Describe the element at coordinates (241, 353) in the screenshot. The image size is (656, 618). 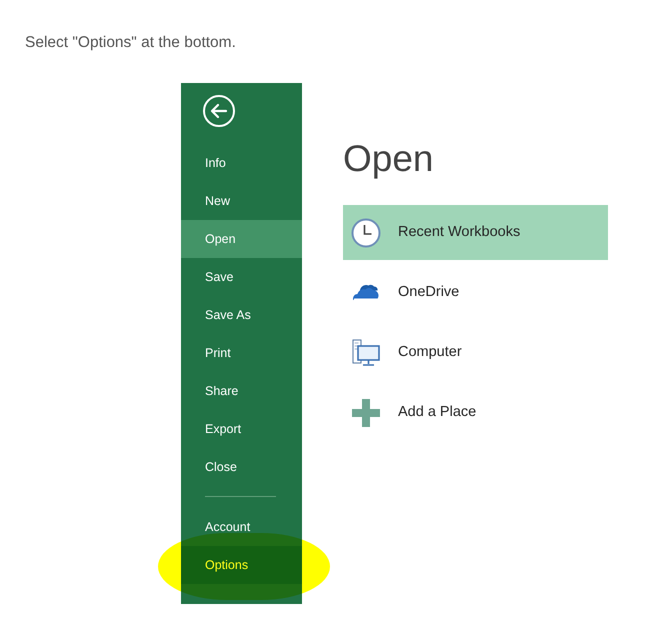
I see `sidebar-item: Print` at that location.